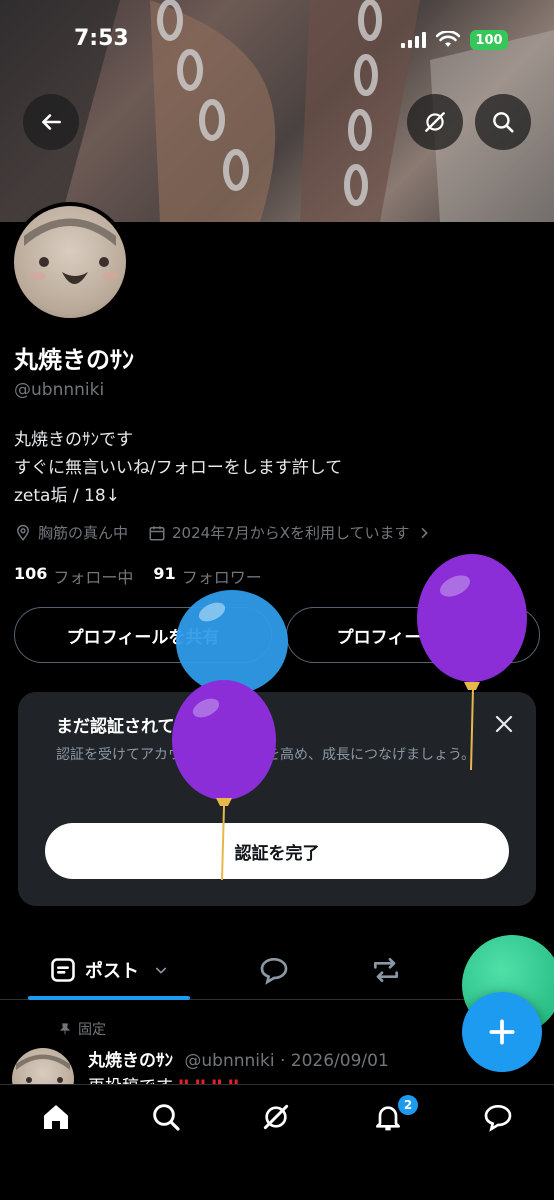 Image resolution: width=554 pixels, height=1200 pixels. What do you see at coordinates (408, 1105) in the screenshot?
I see `notification-badge: 2` at bounding box center [408, 1105].